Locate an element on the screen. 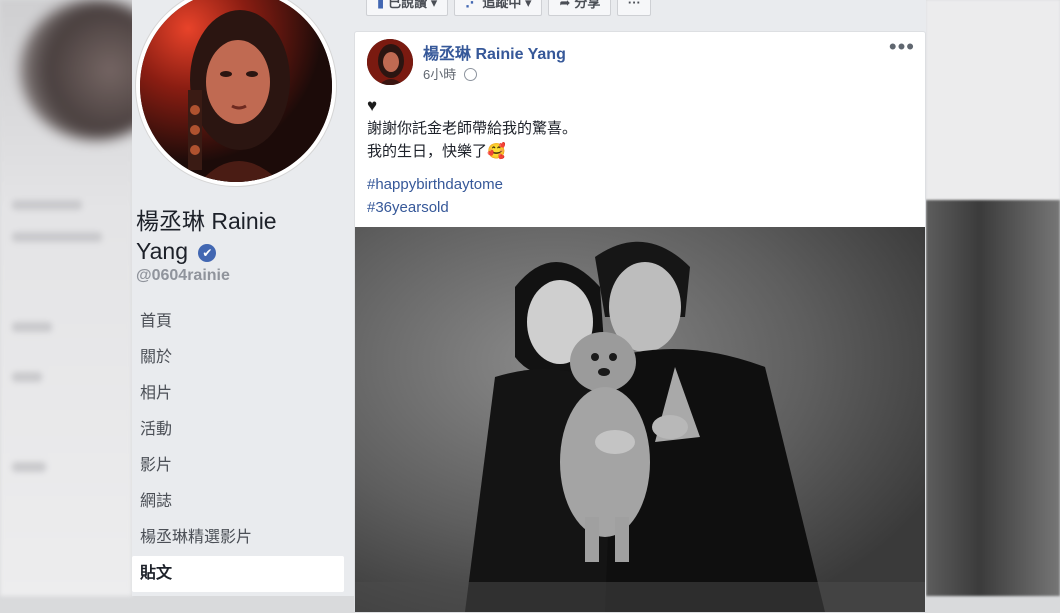 The width and height of the screenshot is (1060, 613). post-meta: 6小時 is located at coordinates (450, 73).